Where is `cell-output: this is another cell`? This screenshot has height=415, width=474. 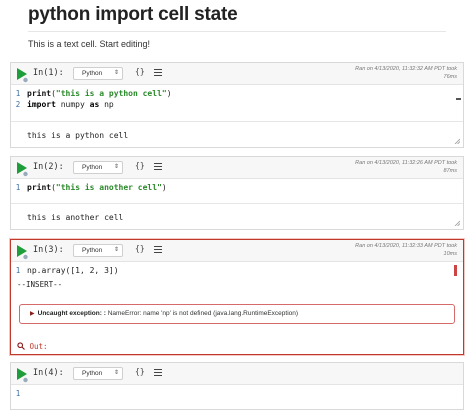 cell-output: this is another cell is located at coordinates (237, 216).